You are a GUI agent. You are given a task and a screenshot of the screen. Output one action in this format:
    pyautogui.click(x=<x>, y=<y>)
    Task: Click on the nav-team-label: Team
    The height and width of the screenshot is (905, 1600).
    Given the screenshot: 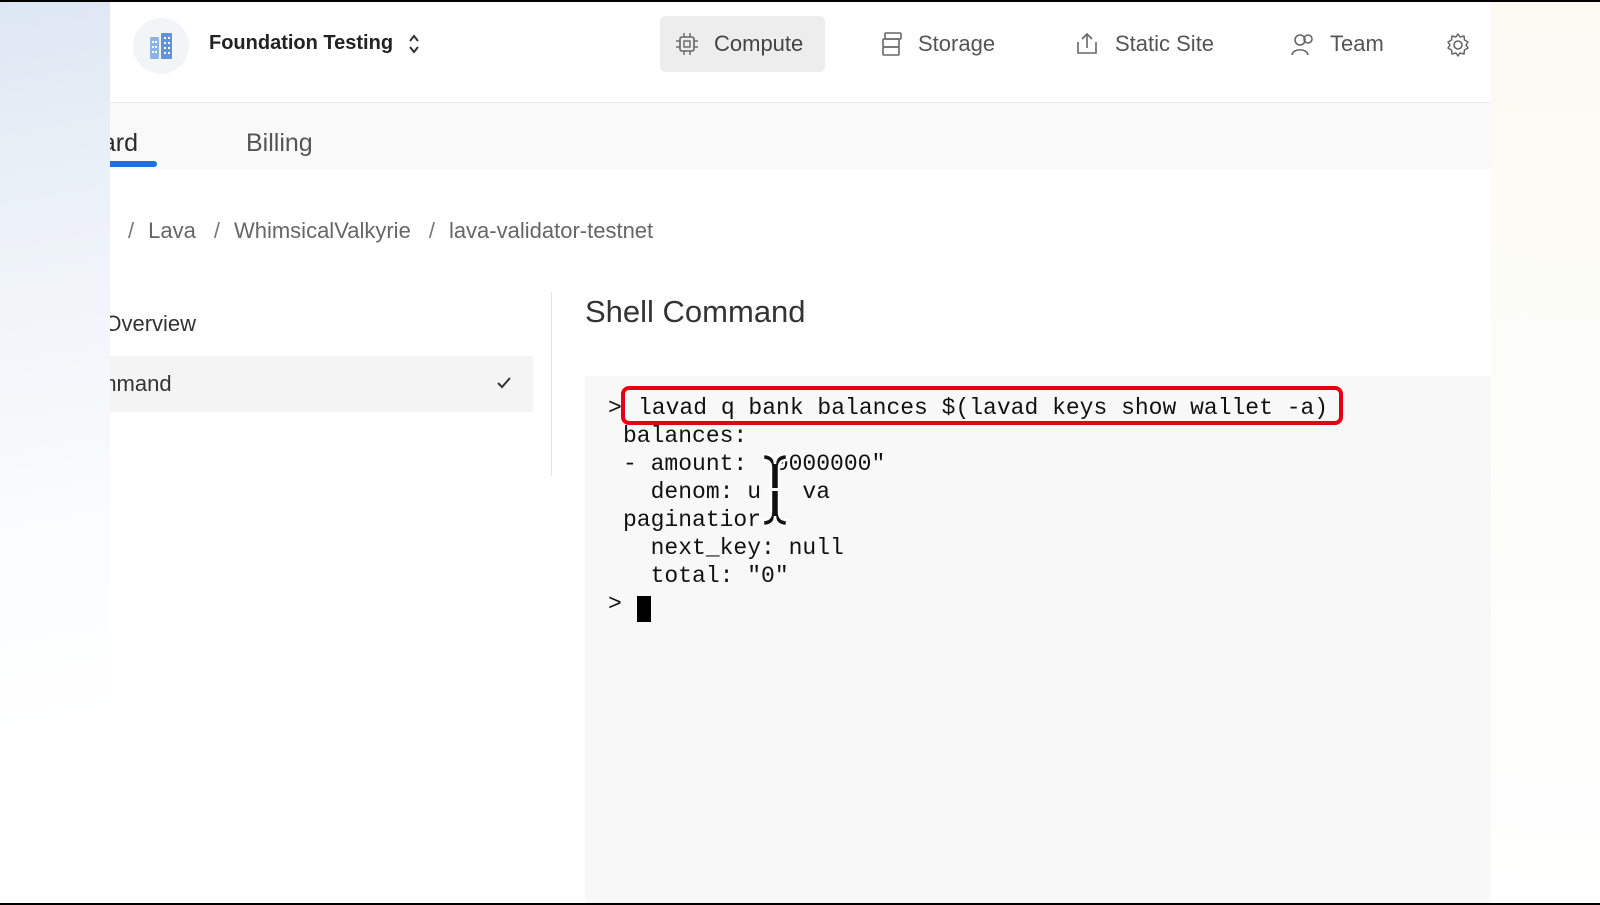 What is the action you would take?
    pyautogui.click(x=1357, y=43)
    